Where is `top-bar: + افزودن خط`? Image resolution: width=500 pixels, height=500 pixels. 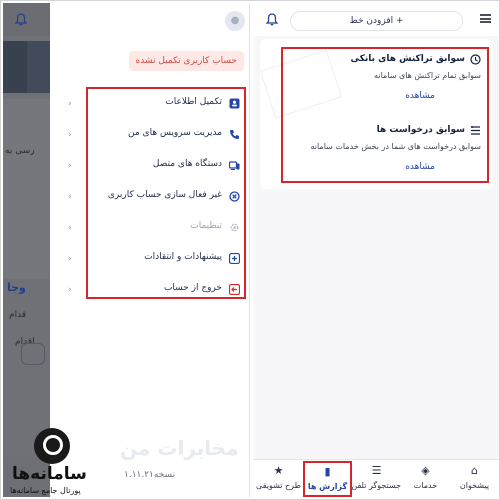 top-bar: + افزودن خط is located at coordinates (376, 19).